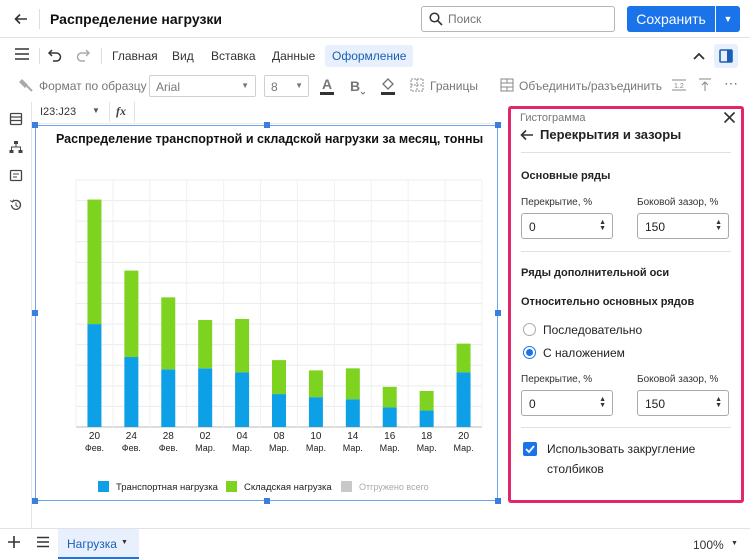  I want to click on tab-design: Оформление, so click(369, 56).